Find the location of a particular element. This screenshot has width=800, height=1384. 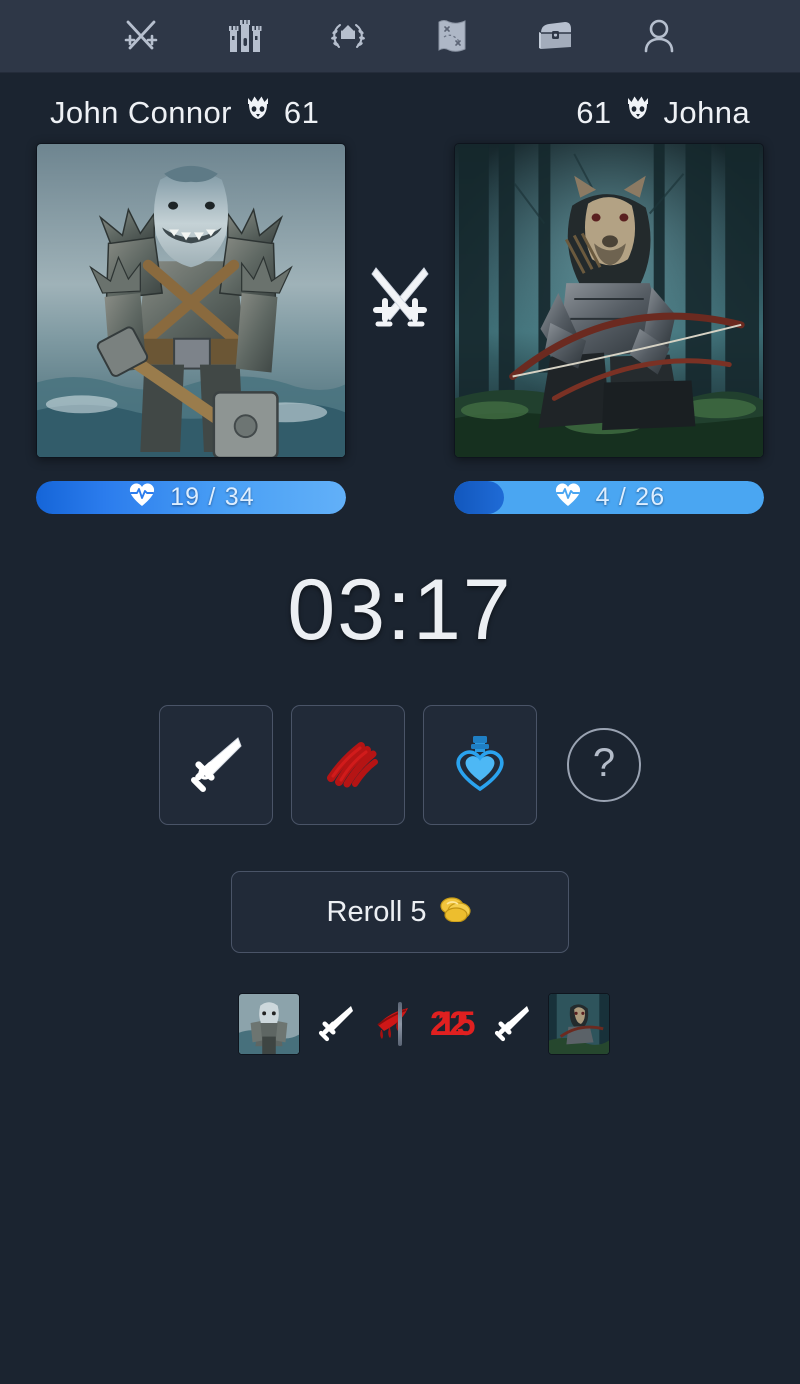

players-header-row: John Connor 61 61 Johna is located at coordinates (400, 102).